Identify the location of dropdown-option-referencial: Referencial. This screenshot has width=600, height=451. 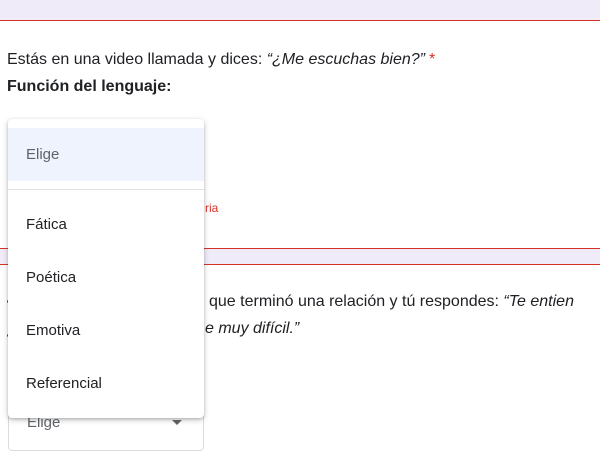
(106, 383).